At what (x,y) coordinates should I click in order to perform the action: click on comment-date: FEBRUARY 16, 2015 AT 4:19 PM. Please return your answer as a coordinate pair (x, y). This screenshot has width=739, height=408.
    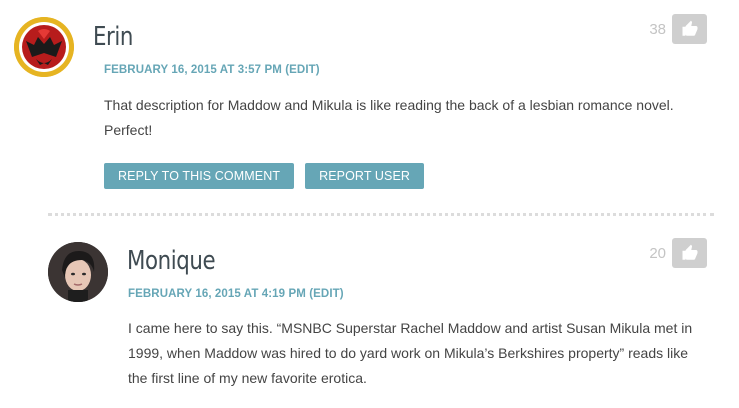
    Looking at the image, I should click on (217, 294).